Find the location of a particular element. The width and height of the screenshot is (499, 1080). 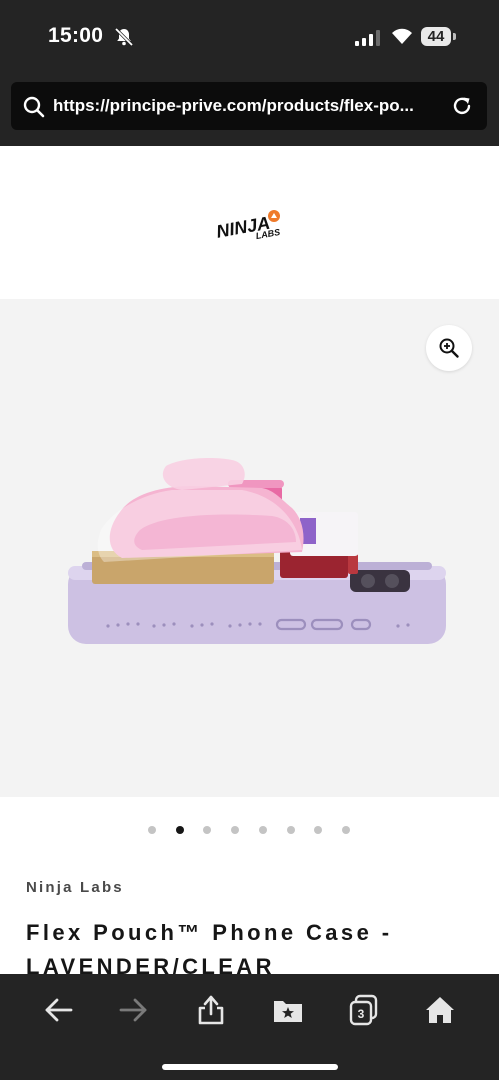

home-icon is located at coordinates (440, 1010).